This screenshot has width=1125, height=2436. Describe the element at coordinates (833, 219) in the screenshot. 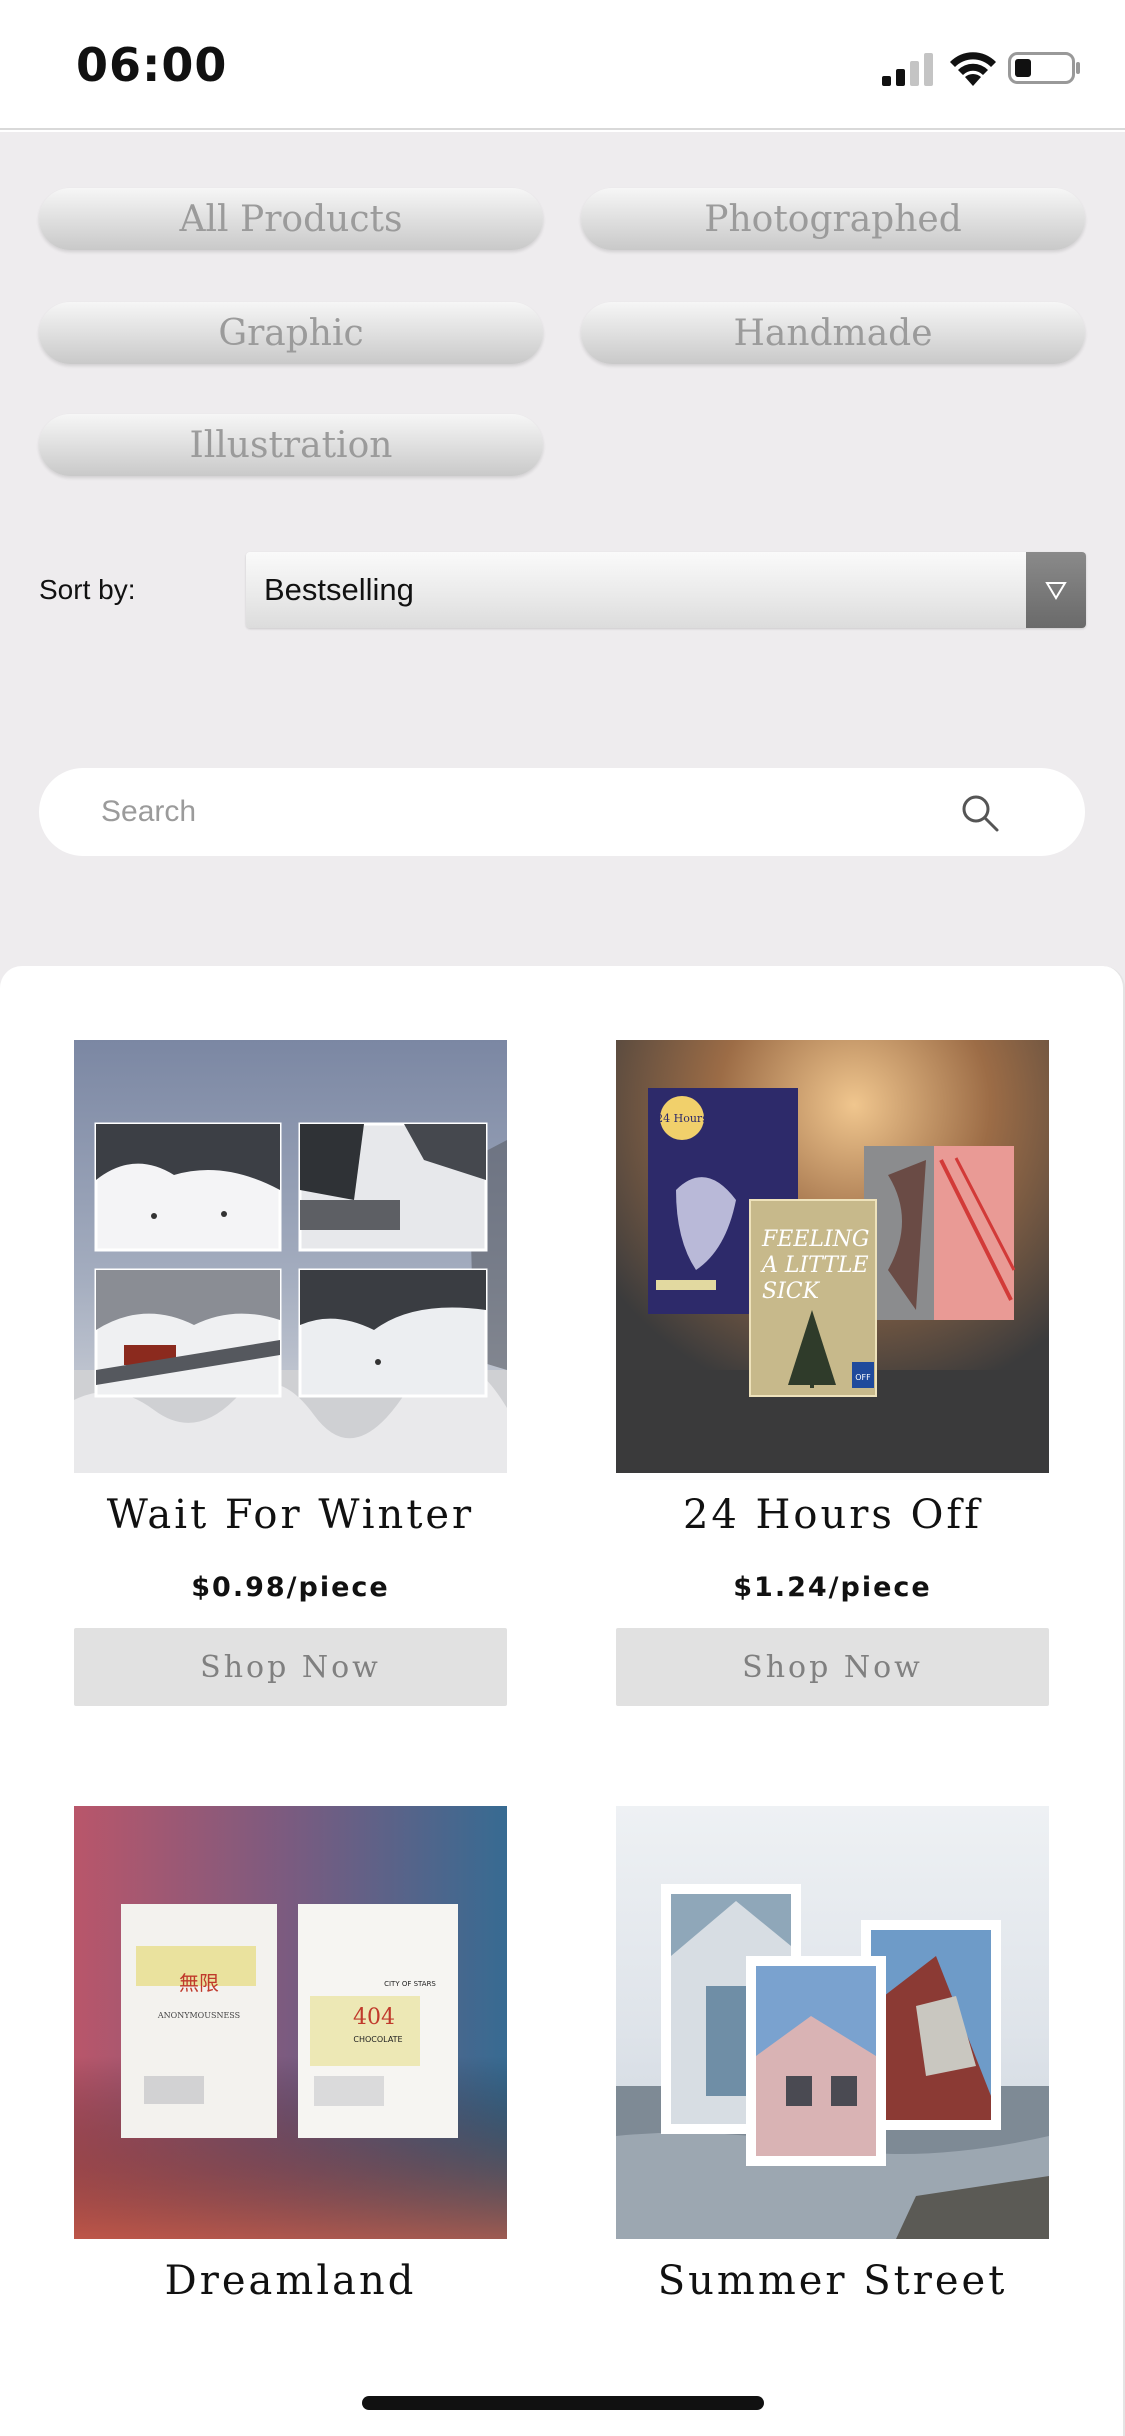

I see `filter-photographed: Photographed` at that location.